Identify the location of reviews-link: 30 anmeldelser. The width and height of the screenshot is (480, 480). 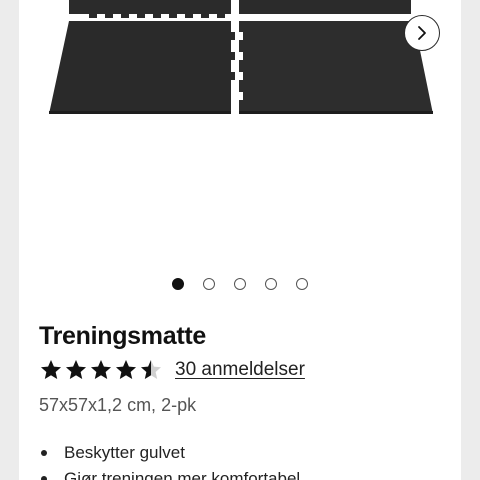
(240, 370).